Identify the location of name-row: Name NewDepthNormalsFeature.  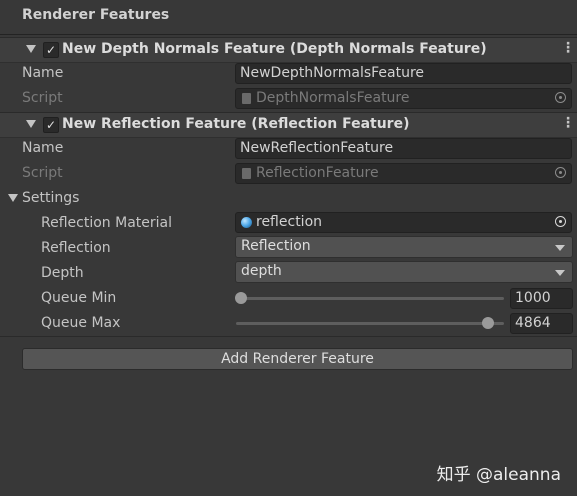
(288, 74).